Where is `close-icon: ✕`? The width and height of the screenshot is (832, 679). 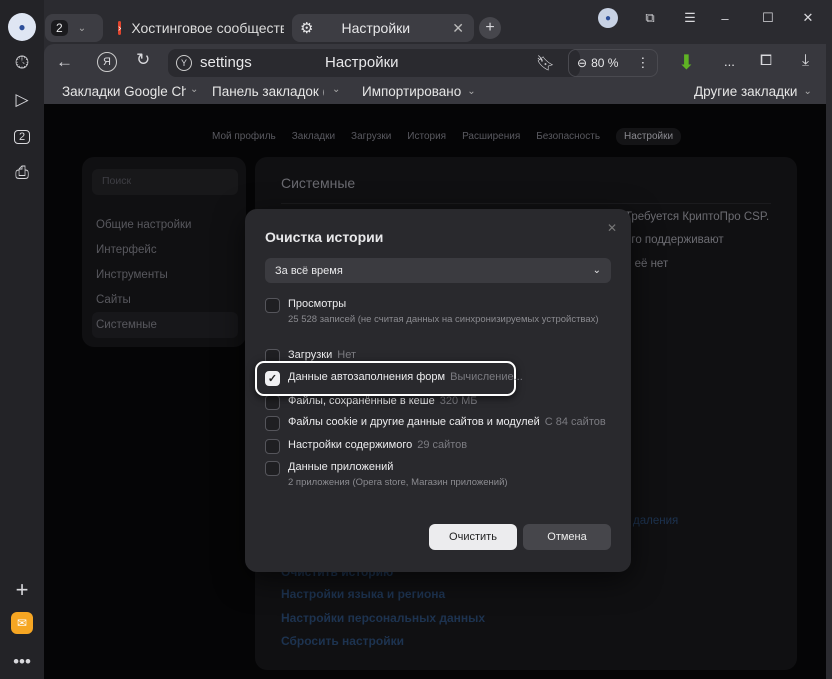 close-icon: ✕ is located at coordinates (612, 228).